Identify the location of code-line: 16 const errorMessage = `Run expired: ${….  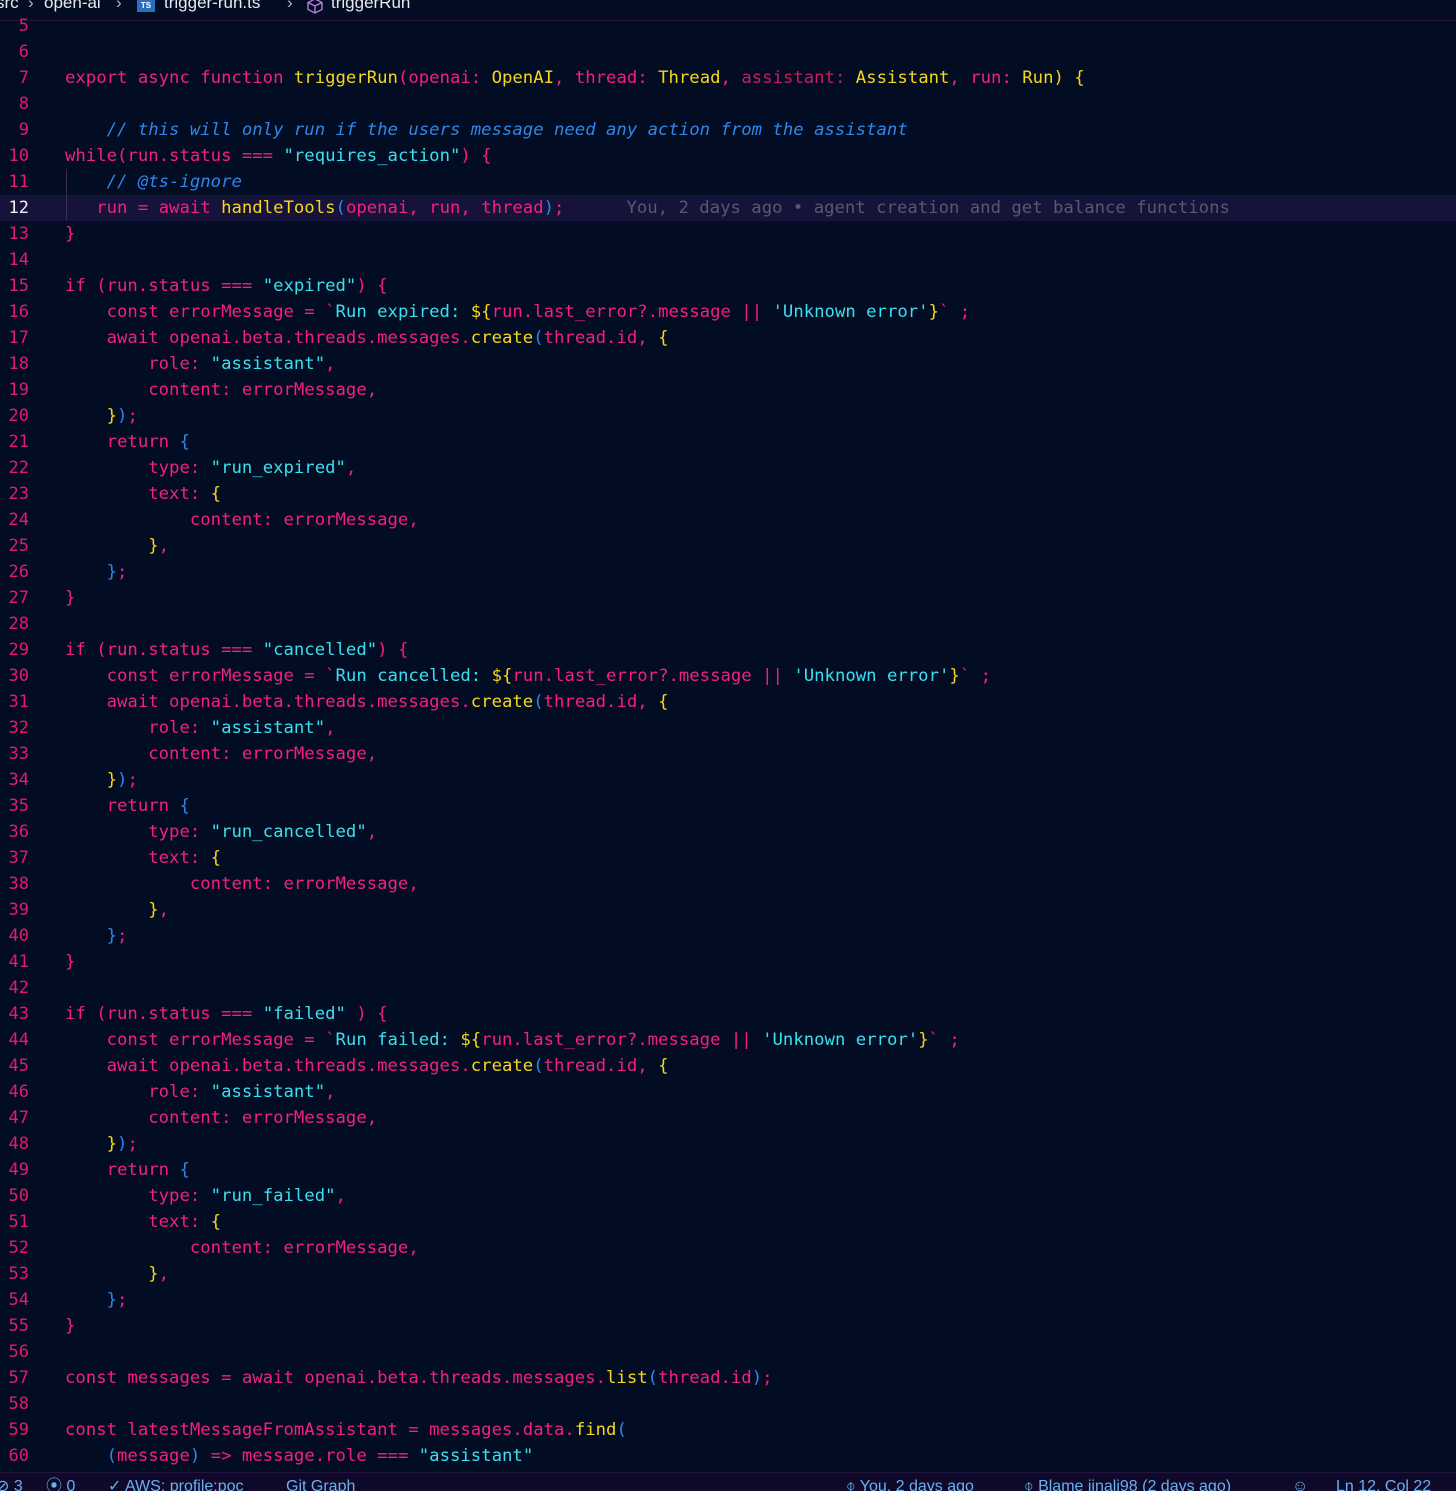
(728, 312).